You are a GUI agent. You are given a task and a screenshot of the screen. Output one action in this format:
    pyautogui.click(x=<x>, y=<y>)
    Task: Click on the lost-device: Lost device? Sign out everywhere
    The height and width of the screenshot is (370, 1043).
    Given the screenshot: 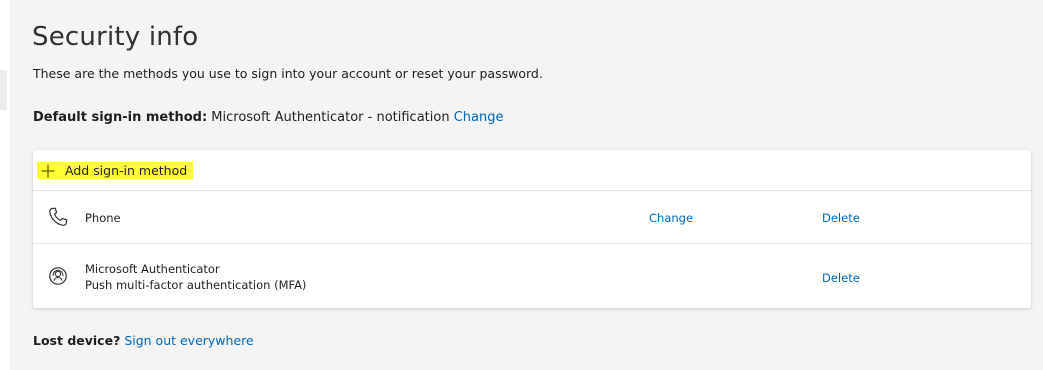 What is the action you would take?
    pyautogui.click(x=143, y=340)
    